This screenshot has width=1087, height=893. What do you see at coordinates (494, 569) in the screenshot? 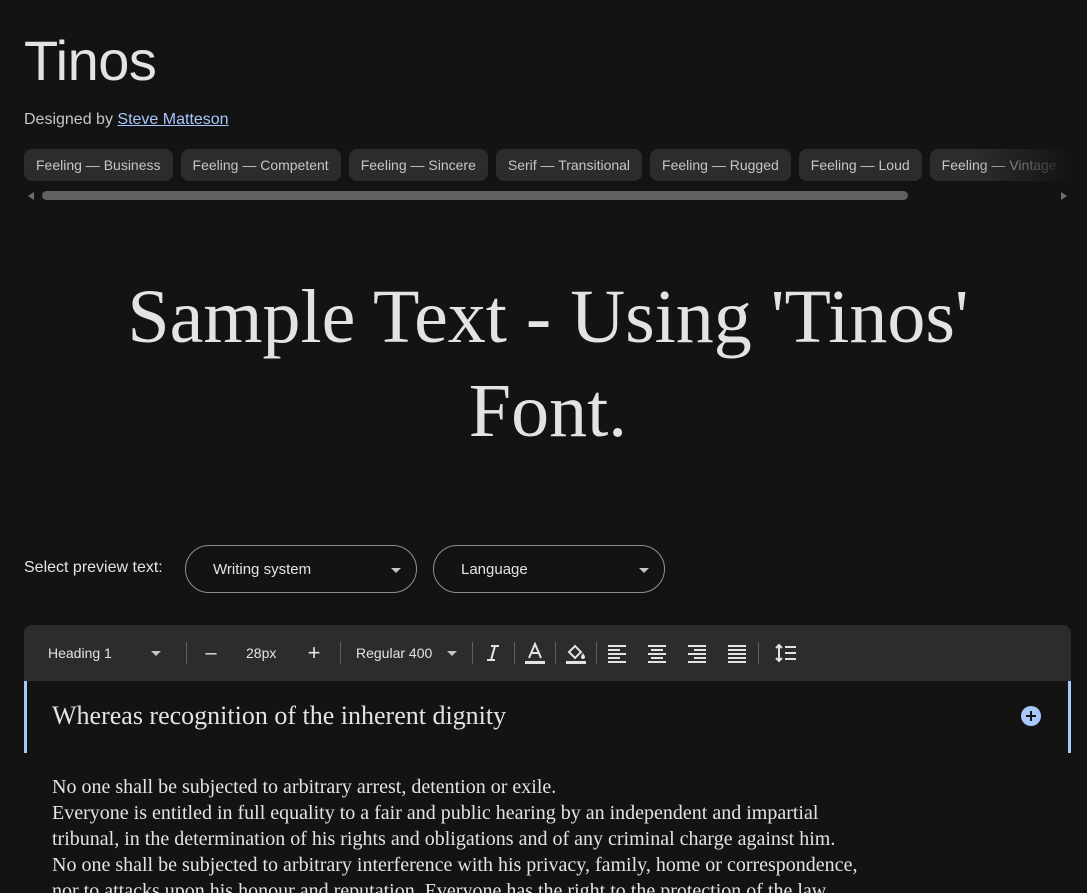
I see `language-value: Language` at bounding box center [494, 569].